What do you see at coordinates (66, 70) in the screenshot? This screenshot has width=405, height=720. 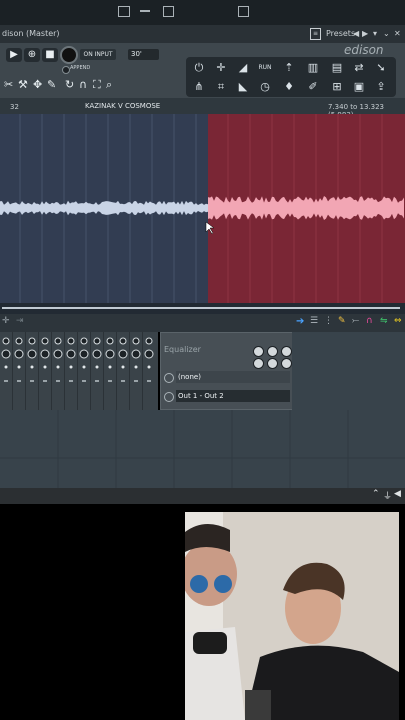 I see `append-checkbox` at bounding box center [66, 70].